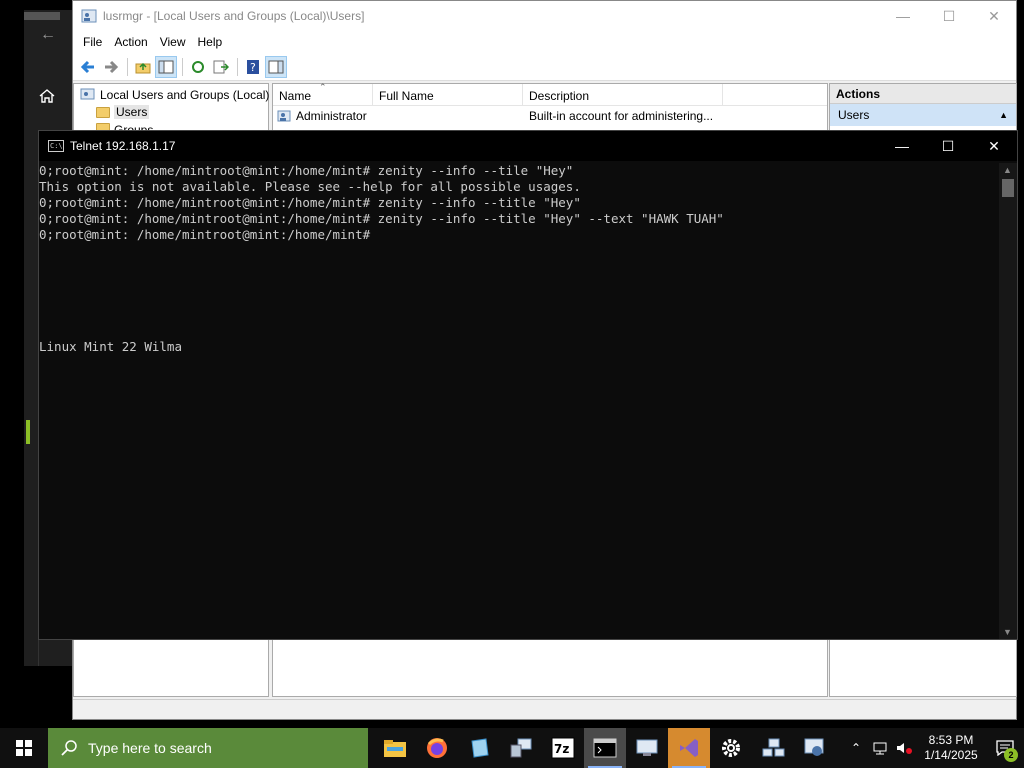  I want to click on cell-name: Administrator, so click(323, 116).